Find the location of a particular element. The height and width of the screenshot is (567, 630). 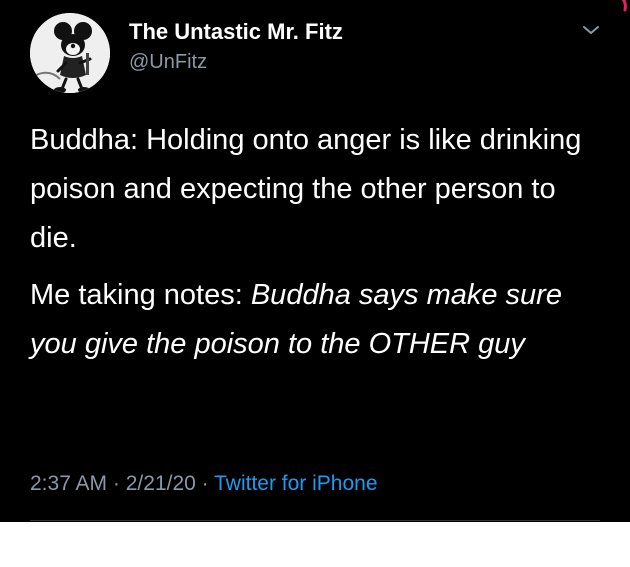

display-name: The Untastic Mr. Fitz is located at coordinates (236, 32).